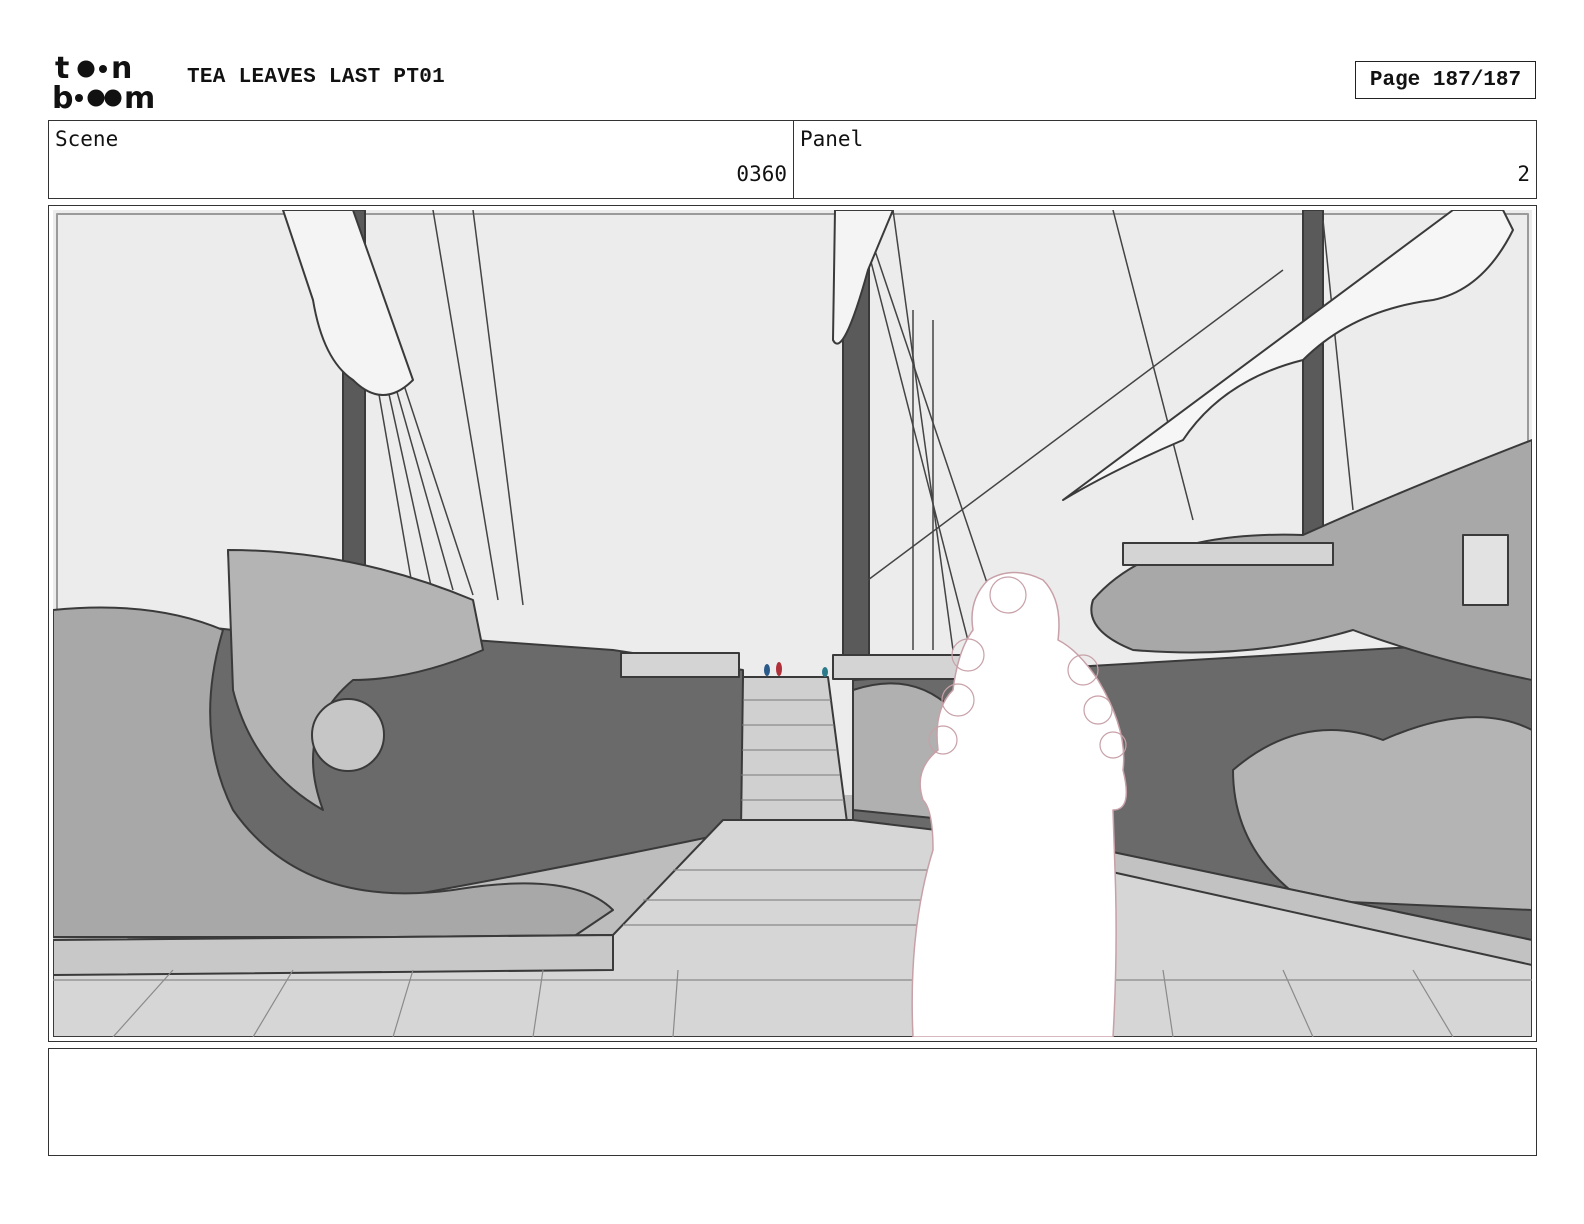  Describe the element at coordinates (139, 96) in the screenshot. I see `svg-text: m` at that location.